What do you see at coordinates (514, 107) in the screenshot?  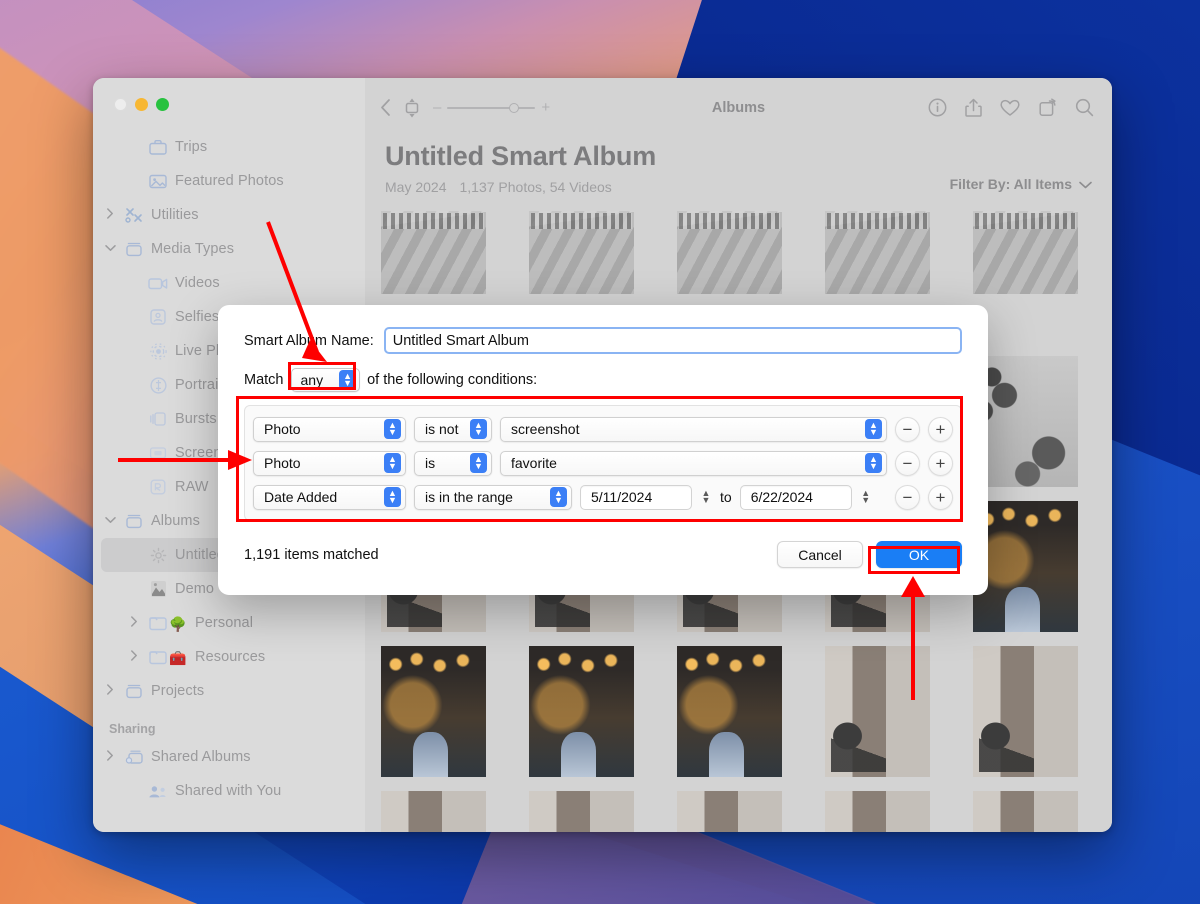 I see `zoom-knob` at bounding box center [514, 107].